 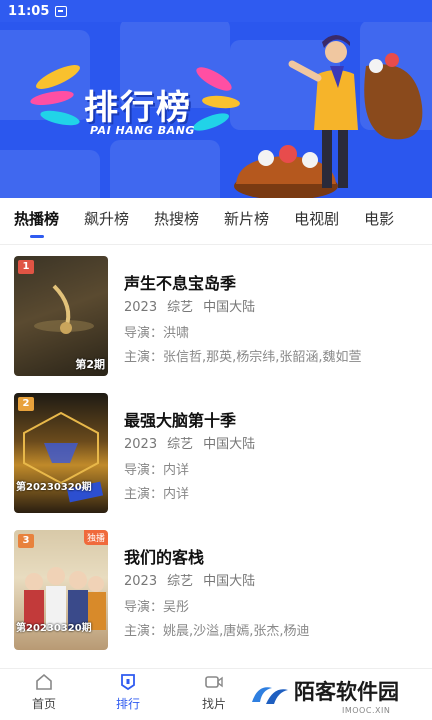 What do you see at coordinates (26, 541) in the screenshot?
I see `rank-badge: 3` at bounding box center [26, 541].